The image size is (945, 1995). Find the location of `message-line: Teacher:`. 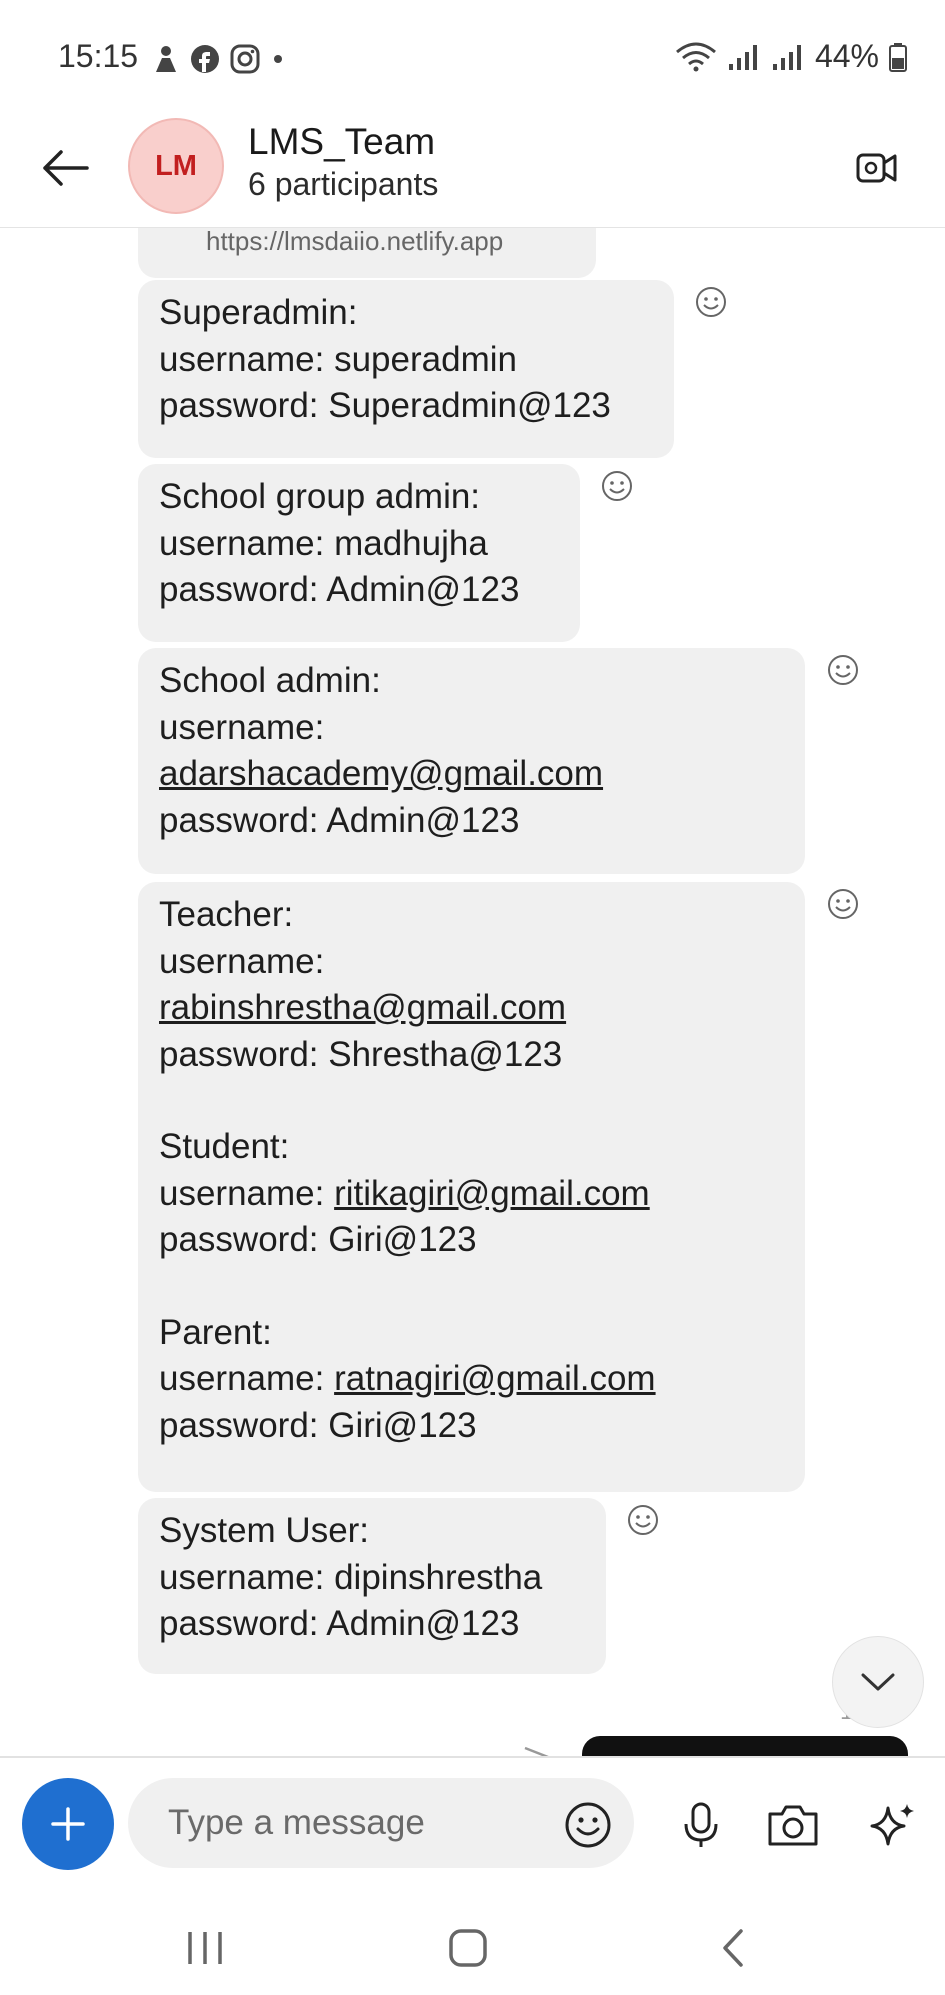

message-line: Teacher: is located at coordinates (226, 914).